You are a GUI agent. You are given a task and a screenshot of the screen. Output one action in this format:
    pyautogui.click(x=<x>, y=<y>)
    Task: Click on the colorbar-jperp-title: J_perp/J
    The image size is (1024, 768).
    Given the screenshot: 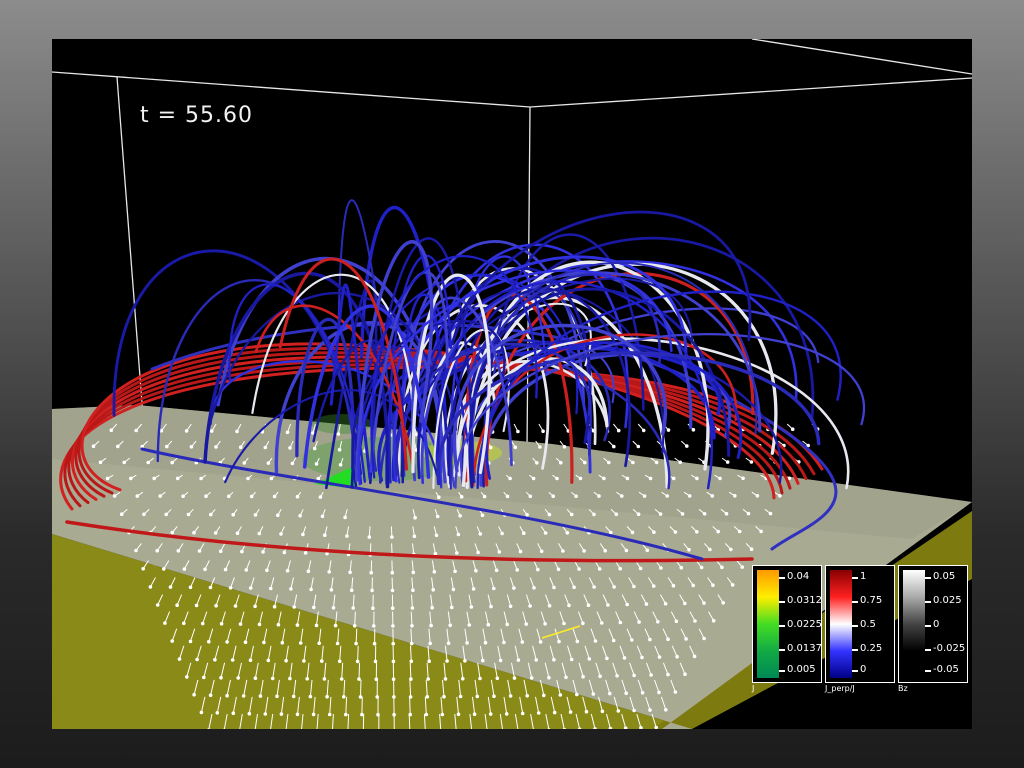 What is the action you would take?
    pyautogui.click(x=840, y=688)
    